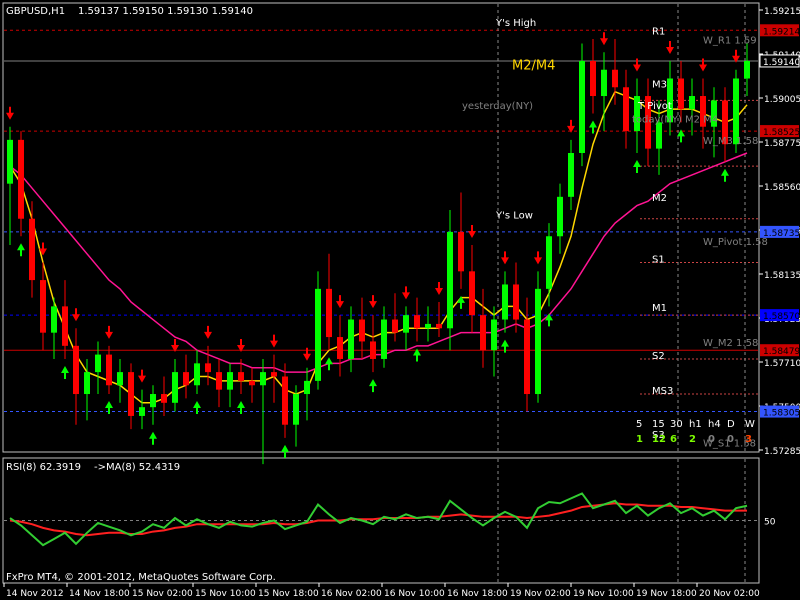 This screenshot has height=600, width=800. I want to click on symbol-label: GBPUSD,H1, so click(35, 11).